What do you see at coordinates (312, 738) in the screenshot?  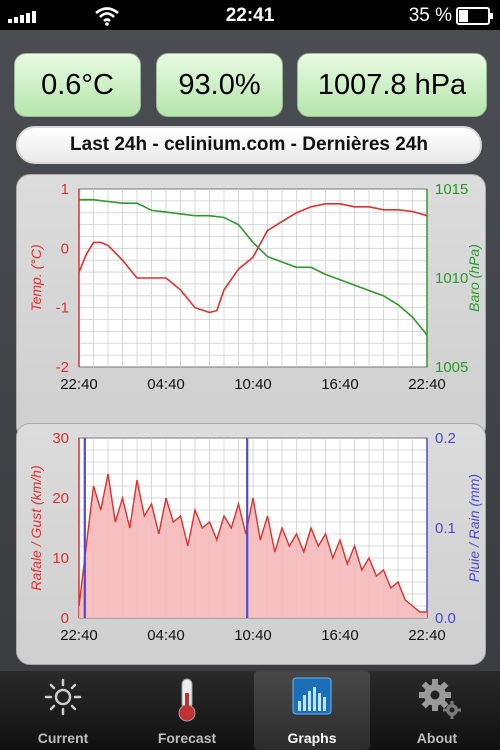 I see `tab-graphs-label: Graphs` at bounding box center [312, 738].